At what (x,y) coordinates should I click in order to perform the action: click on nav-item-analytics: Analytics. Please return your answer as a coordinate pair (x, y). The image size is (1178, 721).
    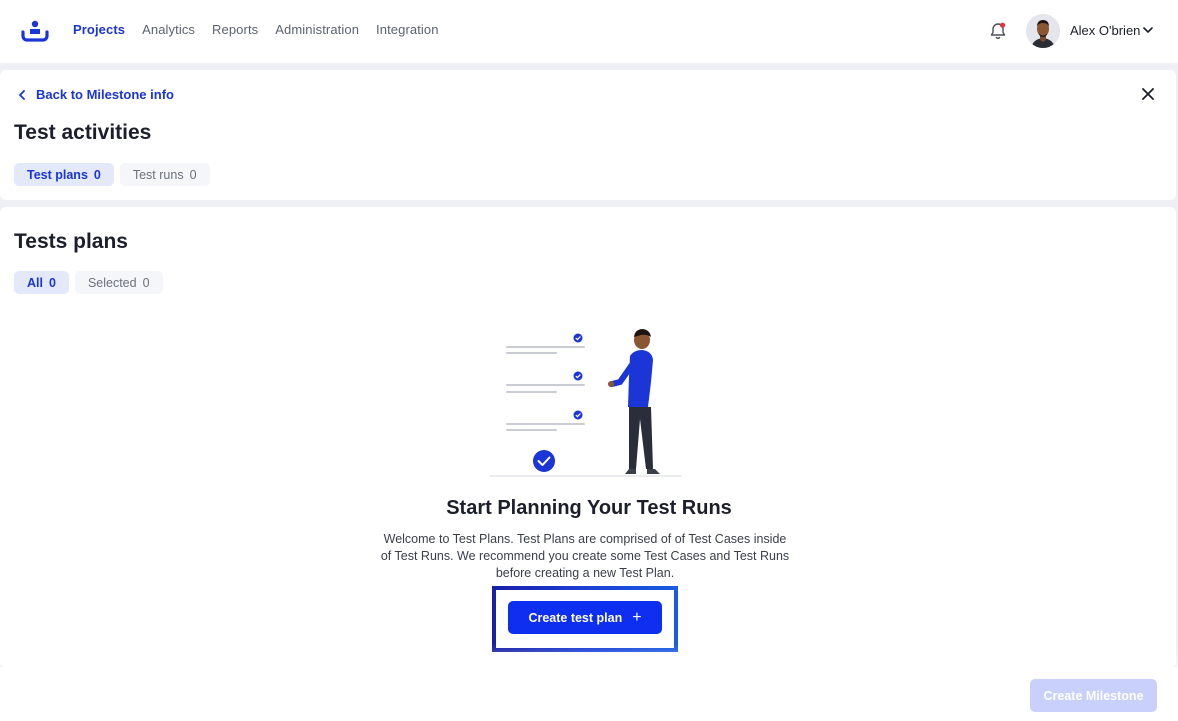
    Looking at the image, I should click on (168, 29).